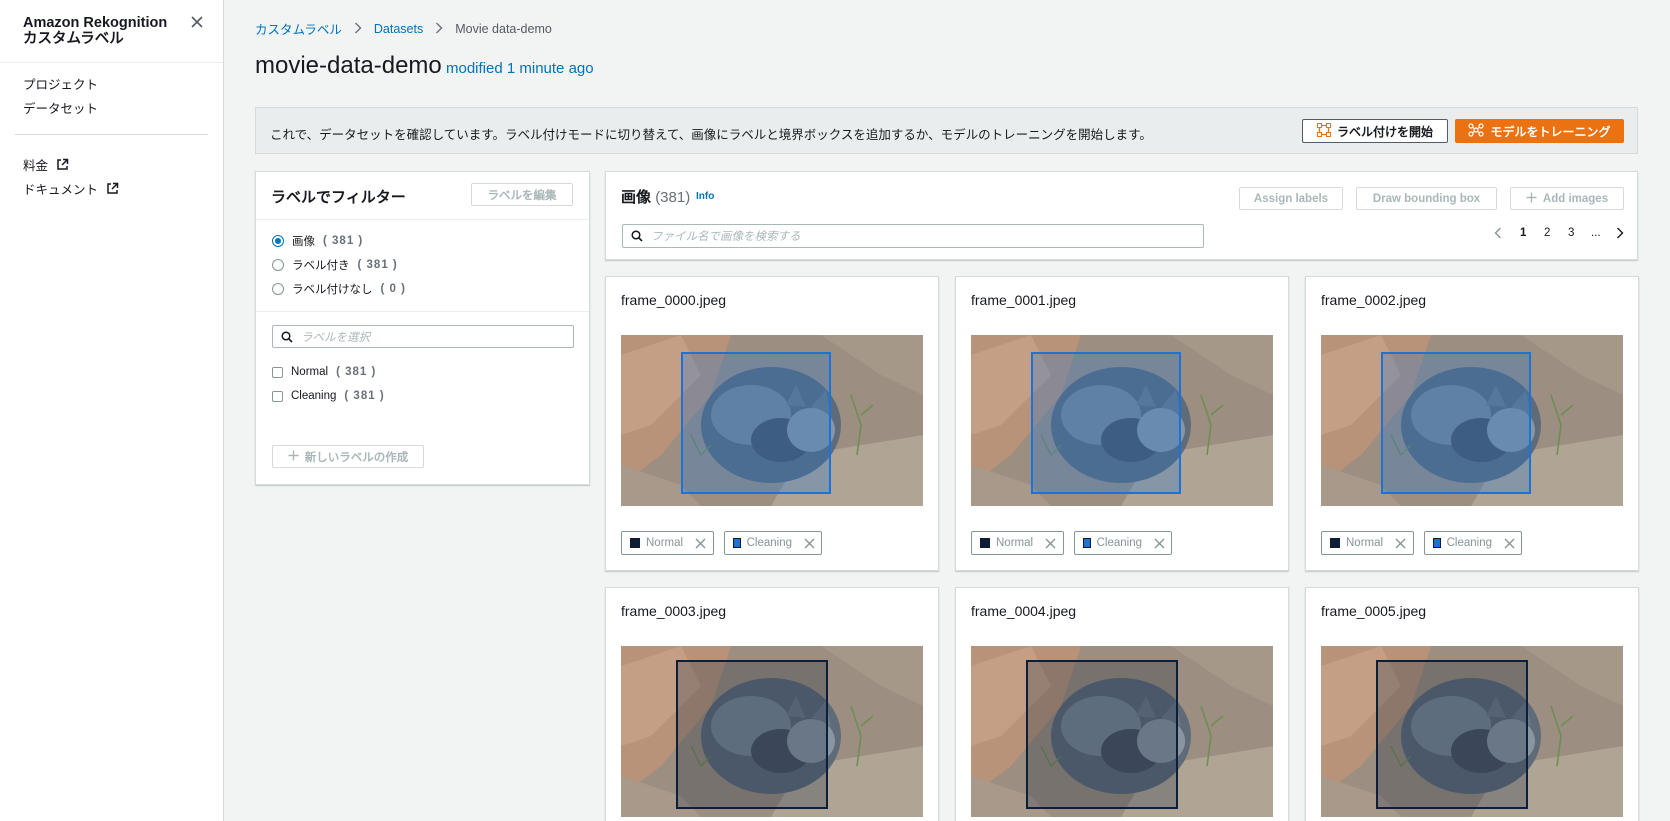 This screenshot has height=821, width=1670. What do you see at coordinates (348, 456) in the screenshot?
I see `create-label-button: 新しいラベルの作成` at bounding box center [348, 456].